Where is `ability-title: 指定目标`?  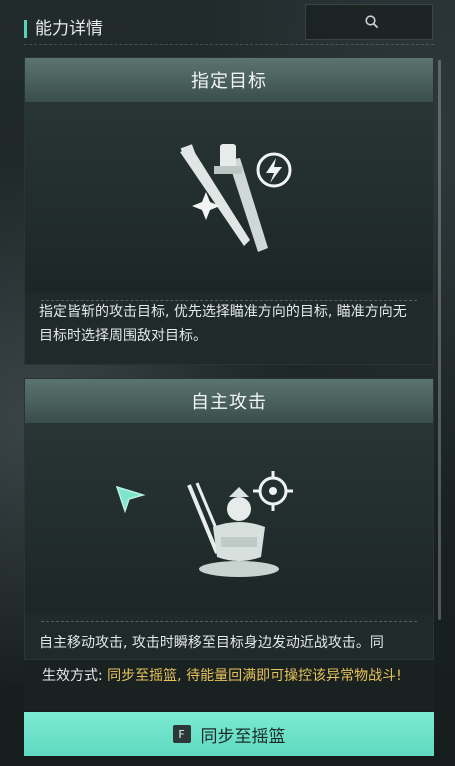
ability-title: 指定目标 is located at coordinates (229, 80).